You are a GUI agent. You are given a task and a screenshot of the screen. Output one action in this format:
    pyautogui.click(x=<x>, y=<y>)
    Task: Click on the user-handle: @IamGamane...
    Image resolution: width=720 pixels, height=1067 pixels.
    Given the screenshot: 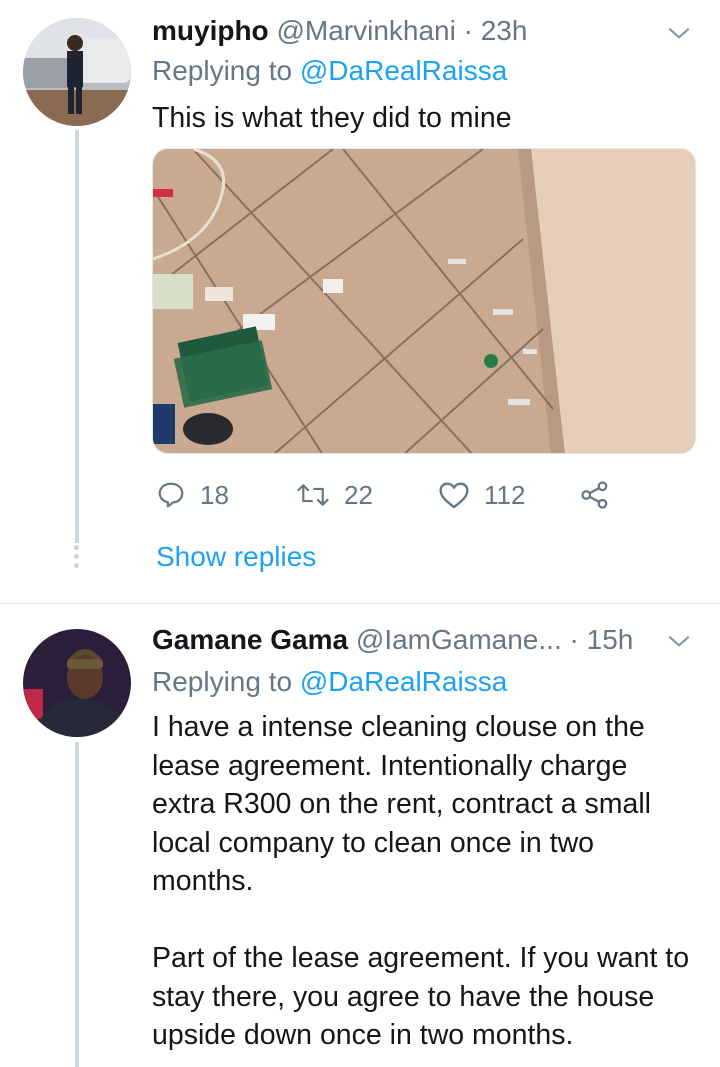 What is the action you would take?
    pyautogui.click(x=459, y=639)
    